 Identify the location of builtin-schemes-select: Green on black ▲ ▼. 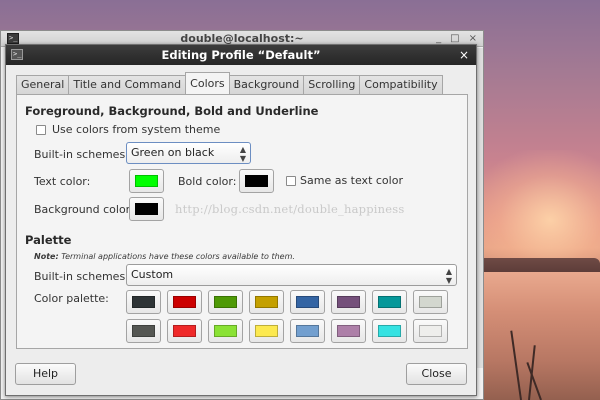
(188, 153).